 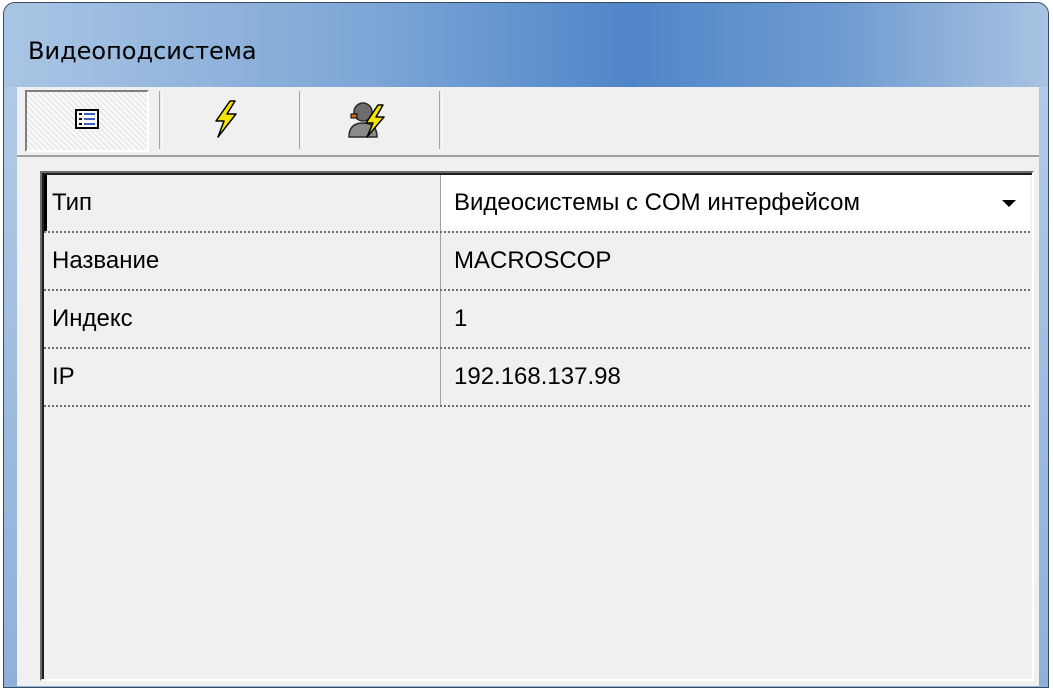 What do you see at coordinates (528, 122) in the screenshot?
I see `toolbar` at bounding box center [528, 122].